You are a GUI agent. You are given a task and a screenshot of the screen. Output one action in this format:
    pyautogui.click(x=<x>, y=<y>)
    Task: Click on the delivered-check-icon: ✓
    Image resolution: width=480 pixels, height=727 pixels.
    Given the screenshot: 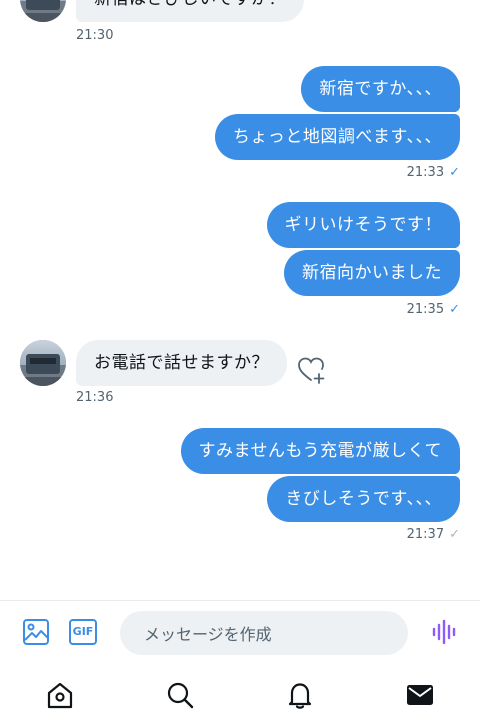 What is the action you would take?
    pyautogui.click(x=454, y=534)
    